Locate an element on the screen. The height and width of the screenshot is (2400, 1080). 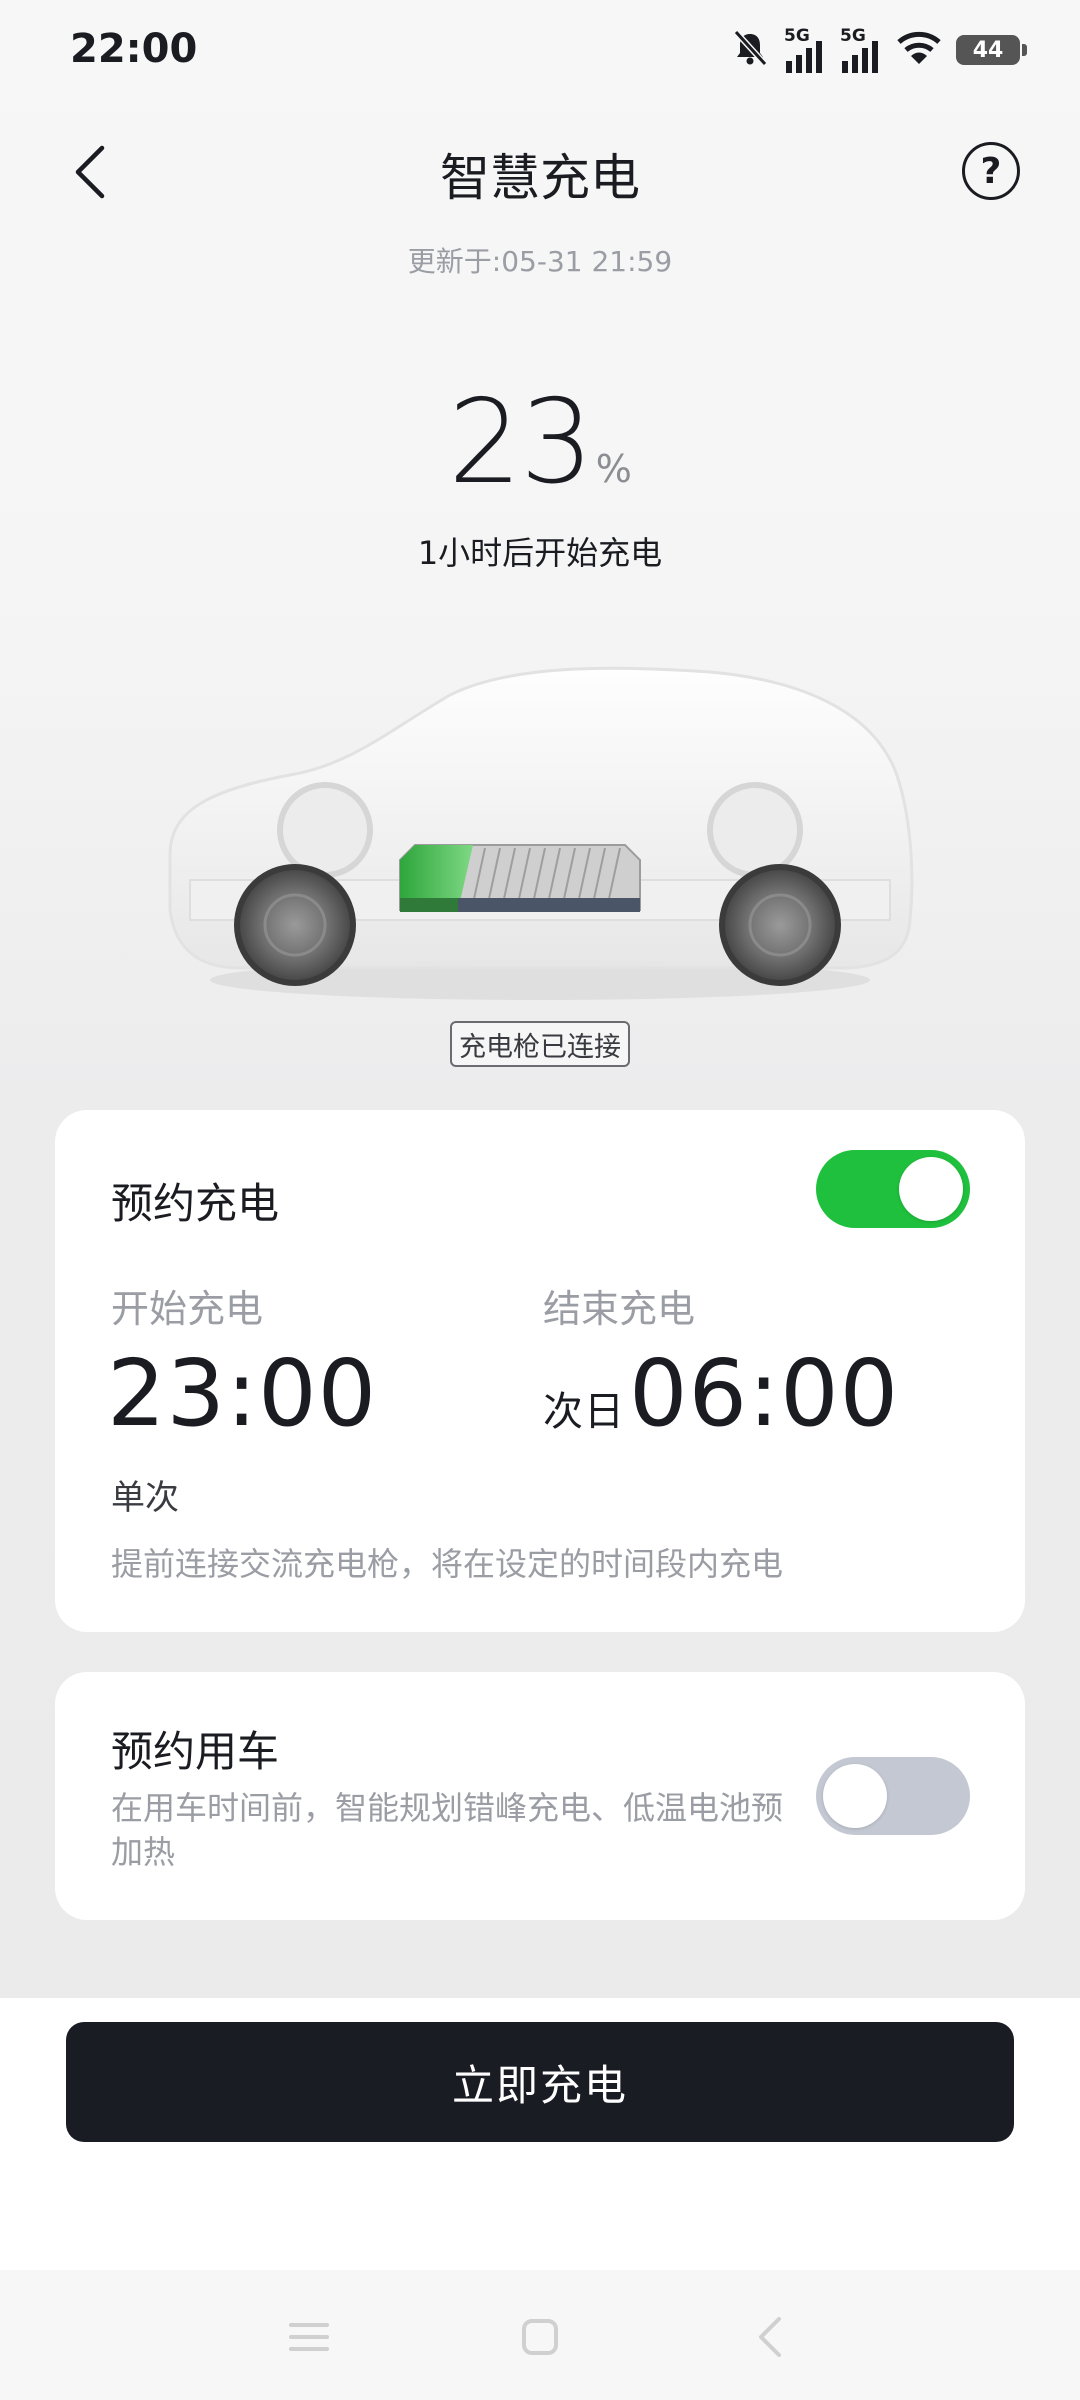
menu-icon is located at coordinates (309, 2337).